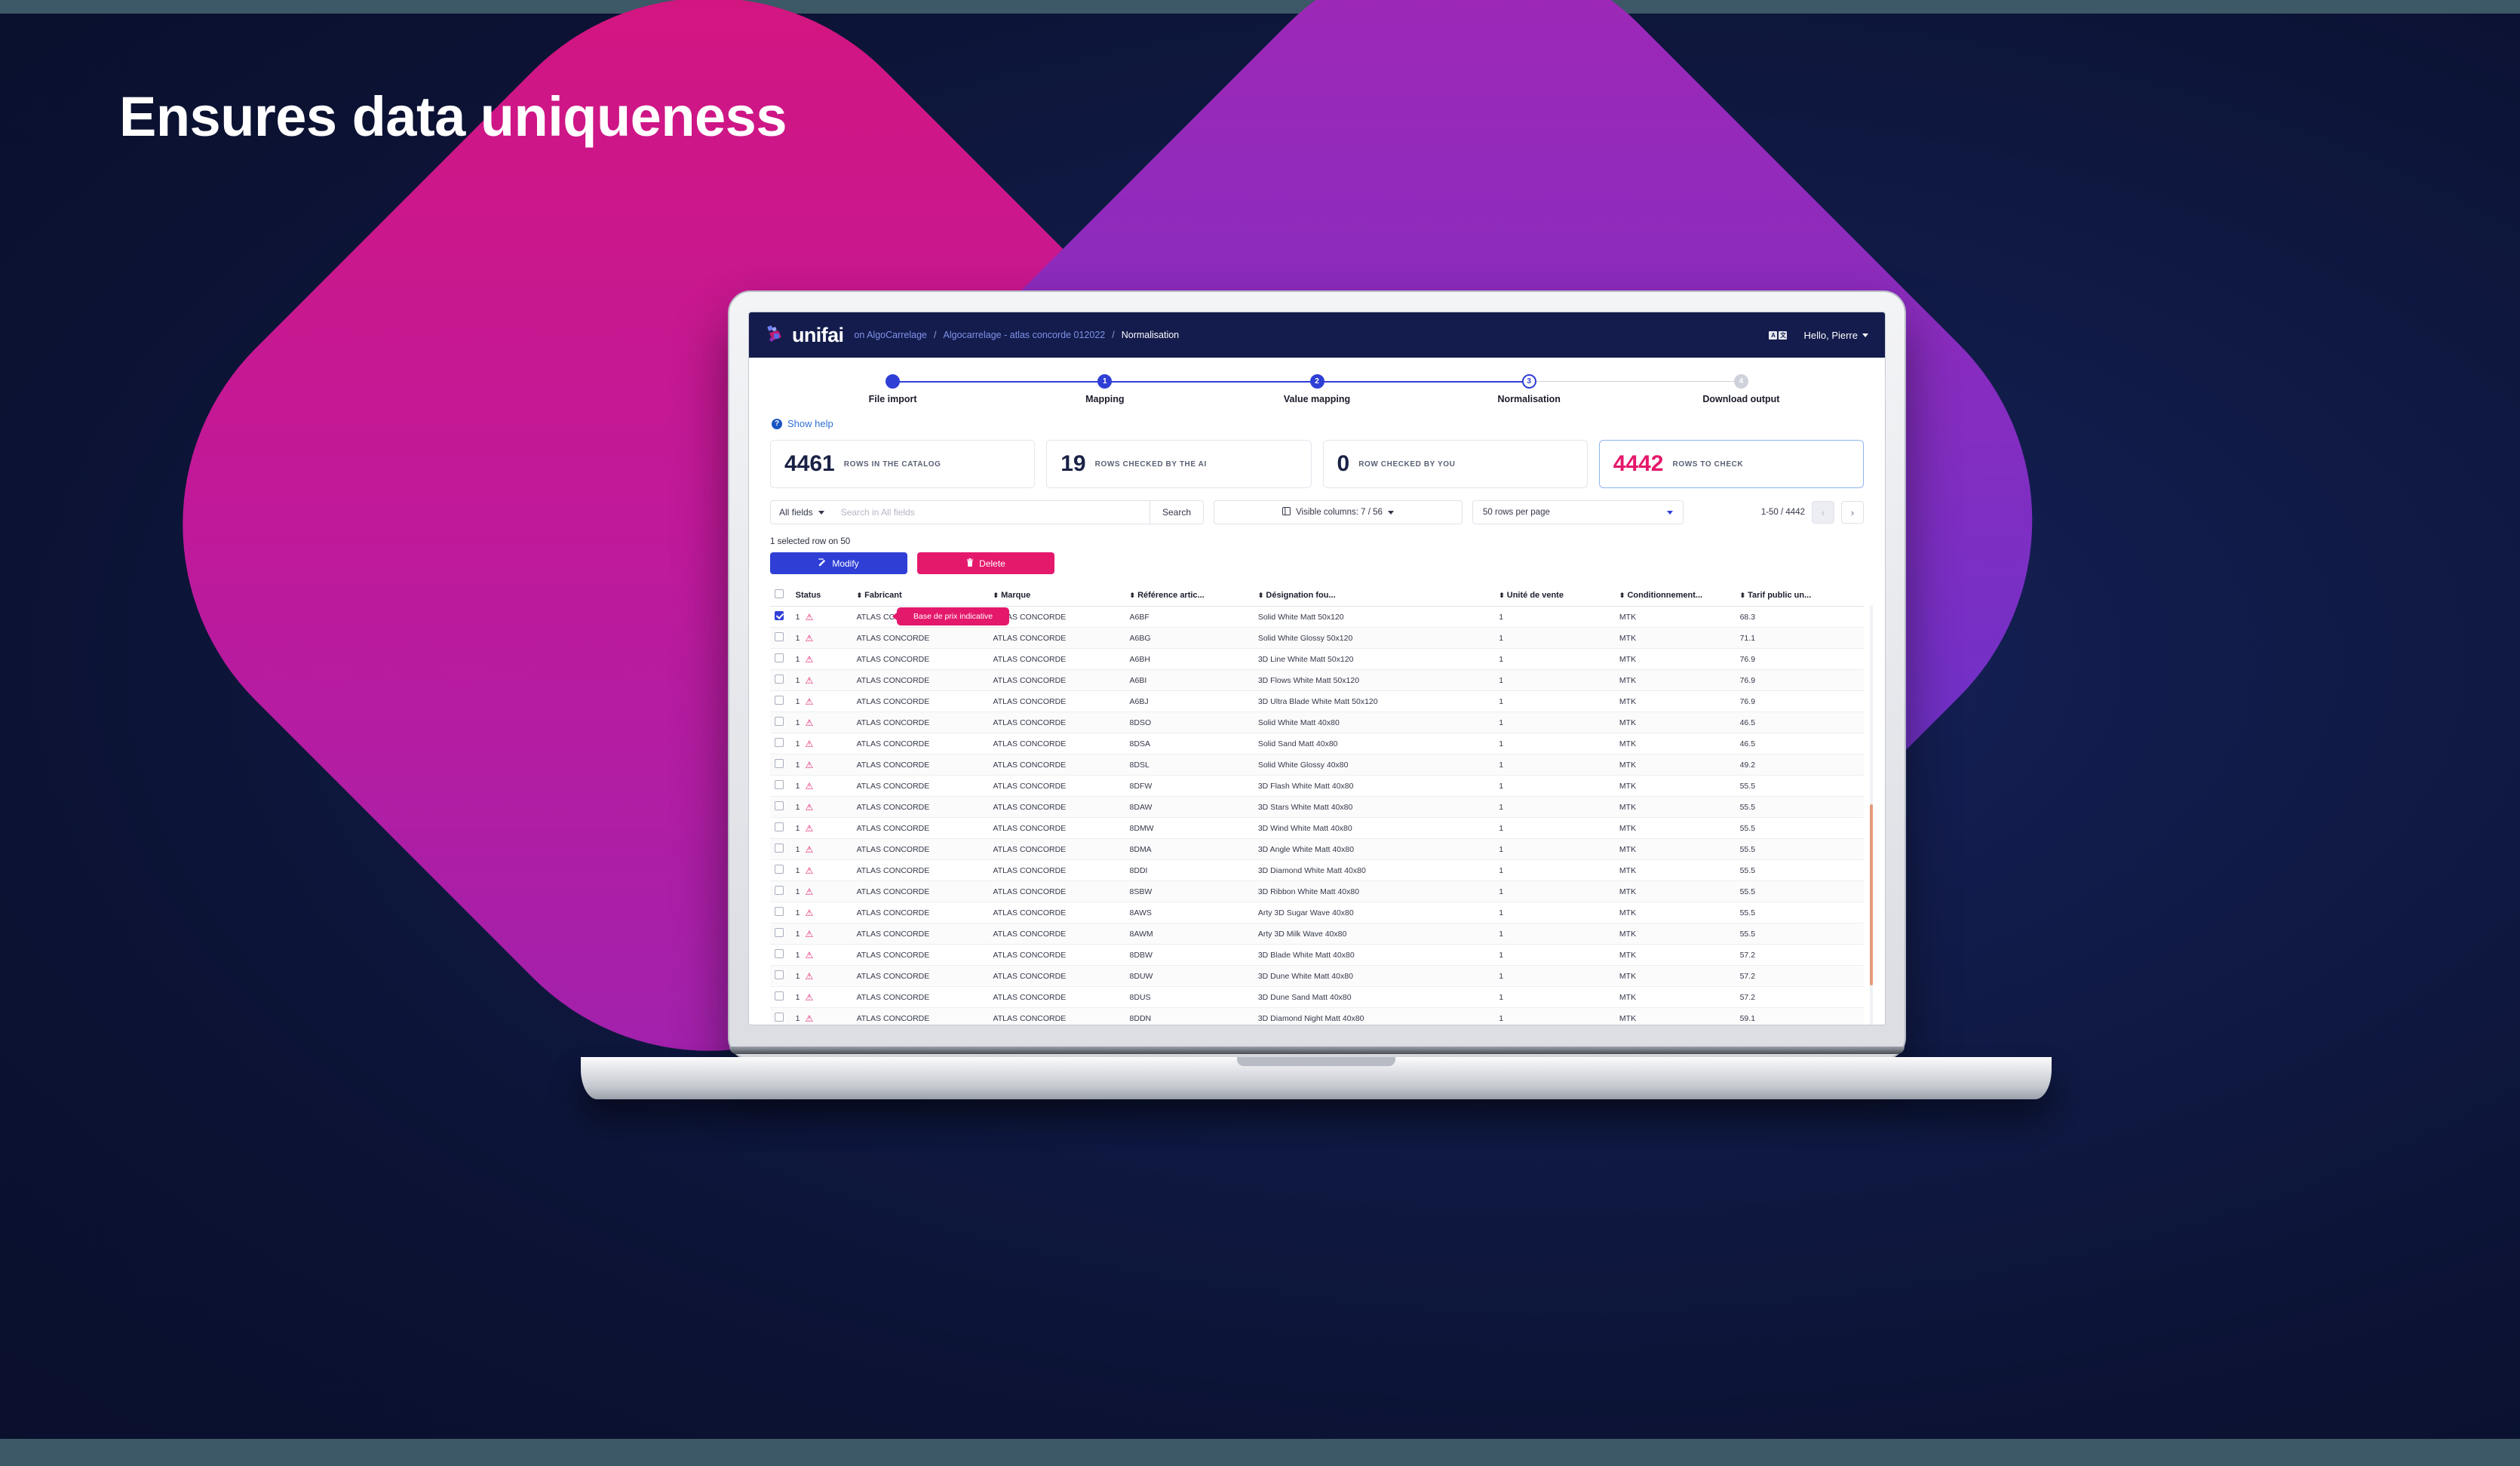  Describe the element at coordinates (1056, 596) in the screenshot. I see `header-marque: ⬍ Marque` at that location.